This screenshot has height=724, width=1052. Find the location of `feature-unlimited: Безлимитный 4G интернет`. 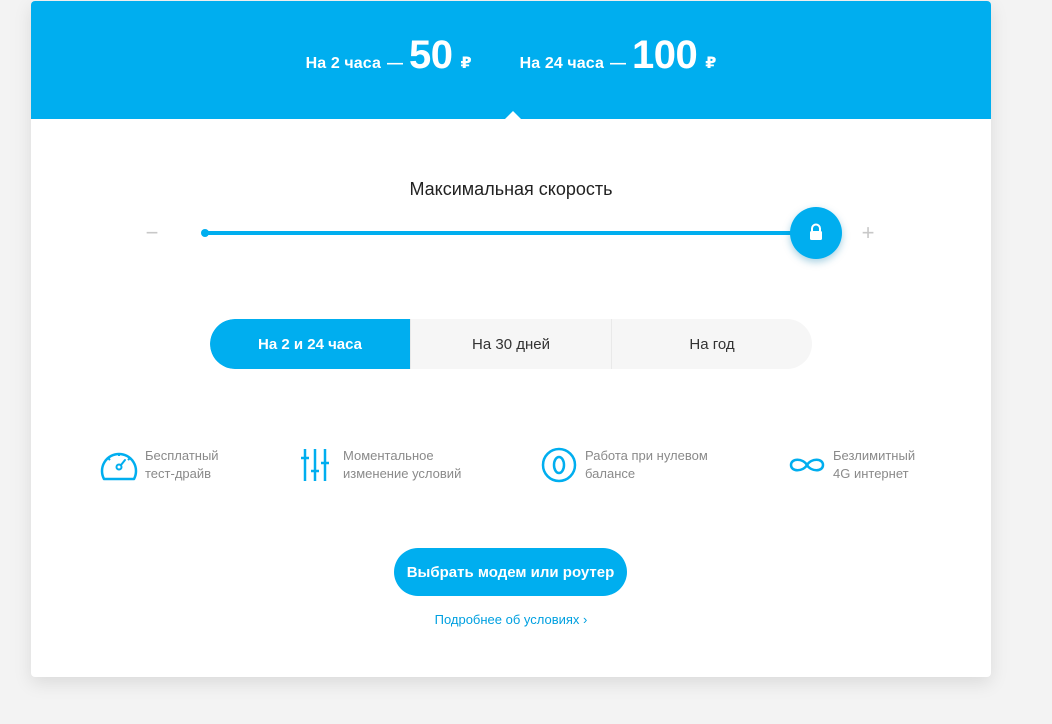

feature-unlimited: Безлимитный 4G интернет is located at coordinates (851, 465).